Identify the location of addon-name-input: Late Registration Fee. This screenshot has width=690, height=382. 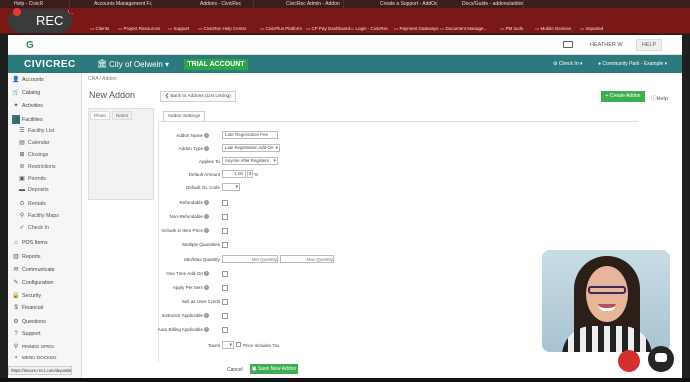
(250, 135).